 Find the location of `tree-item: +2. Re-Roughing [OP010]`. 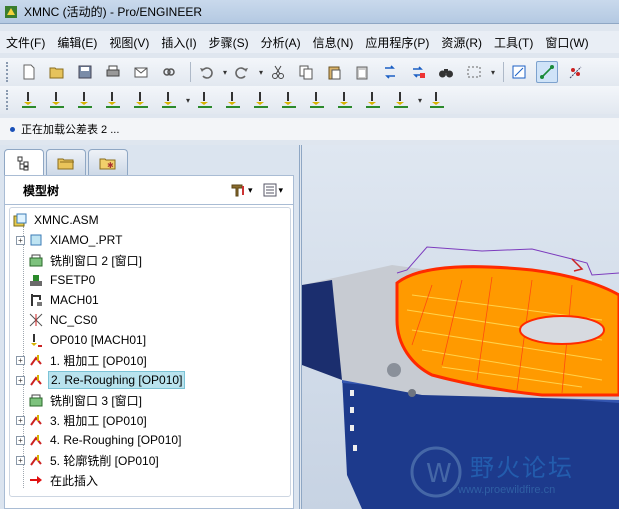

tree-item: +2. Re-Roughing [OP010] is located at coordinates (101, 380).